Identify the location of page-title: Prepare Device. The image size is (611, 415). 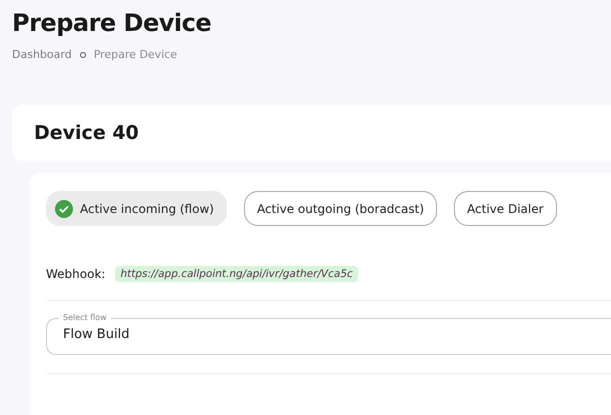
(112, 23).